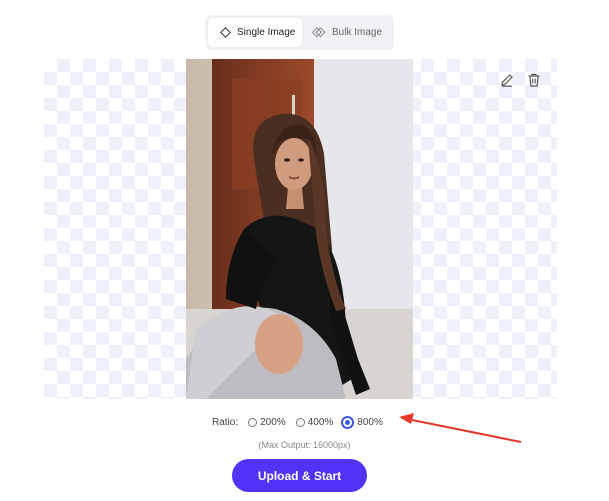 The width and height of the screenshot is (609, 501). I want to click on trash-icon, so click(534, 80).